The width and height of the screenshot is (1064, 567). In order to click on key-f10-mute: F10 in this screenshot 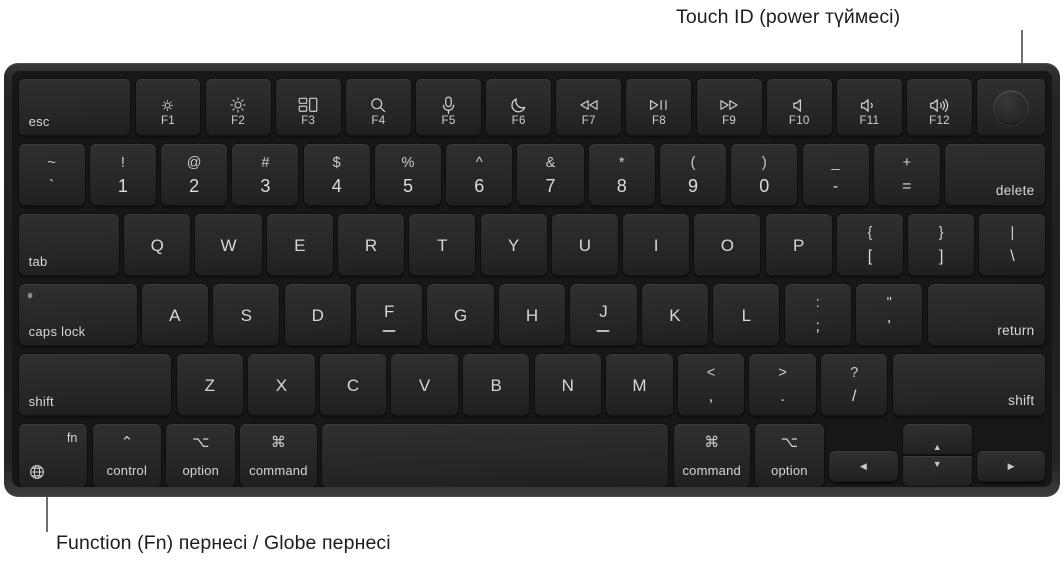, I will do `click(799, 107)`.